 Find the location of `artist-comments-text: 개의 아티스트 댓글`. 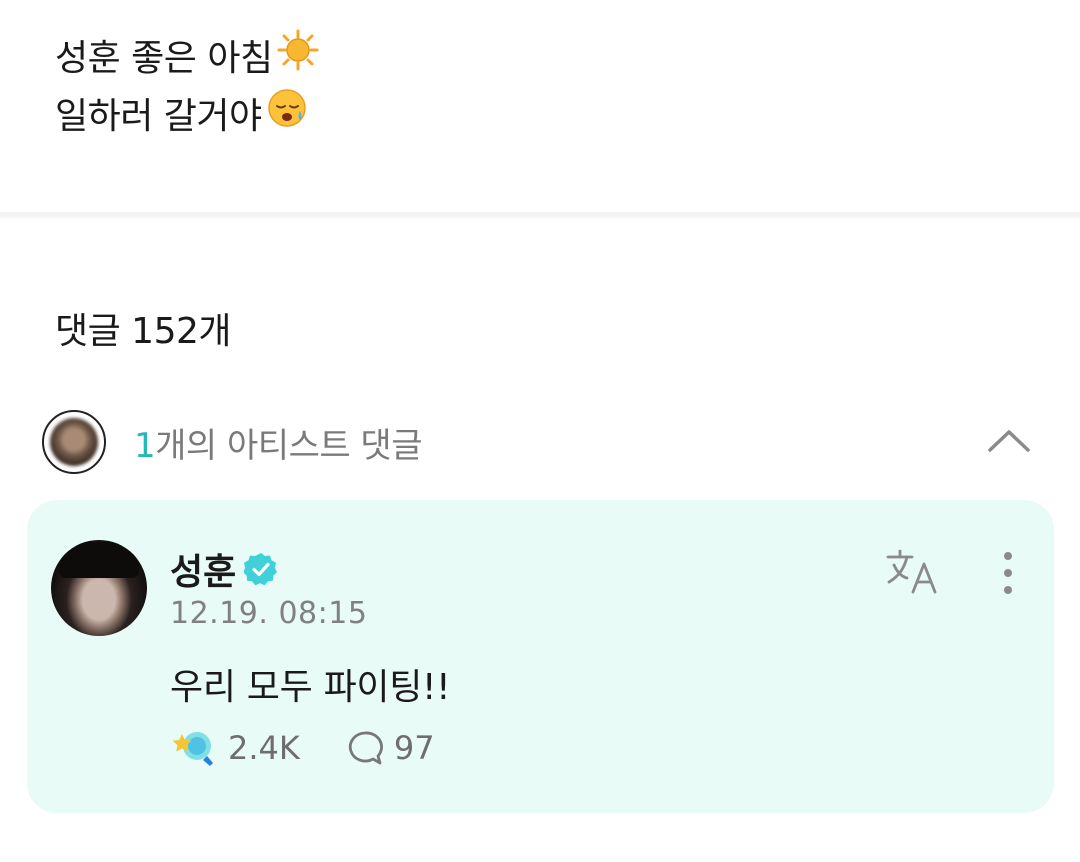

artist-comments-text: 개의 아티스트 댓글 is located at coordinates (288, 445).